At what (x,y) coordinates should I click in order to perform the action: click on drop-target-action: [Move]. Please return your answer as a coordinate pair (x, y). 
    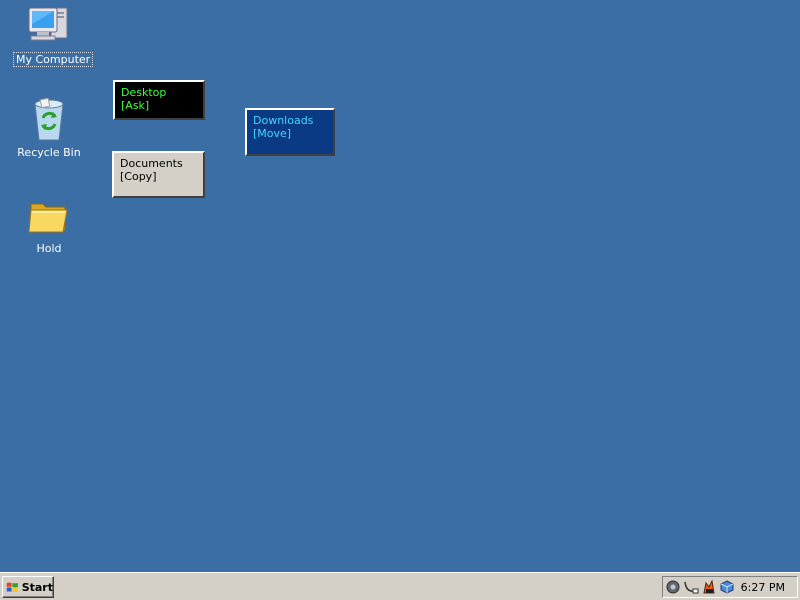
    Looking at the image, I should click on (272, 133).